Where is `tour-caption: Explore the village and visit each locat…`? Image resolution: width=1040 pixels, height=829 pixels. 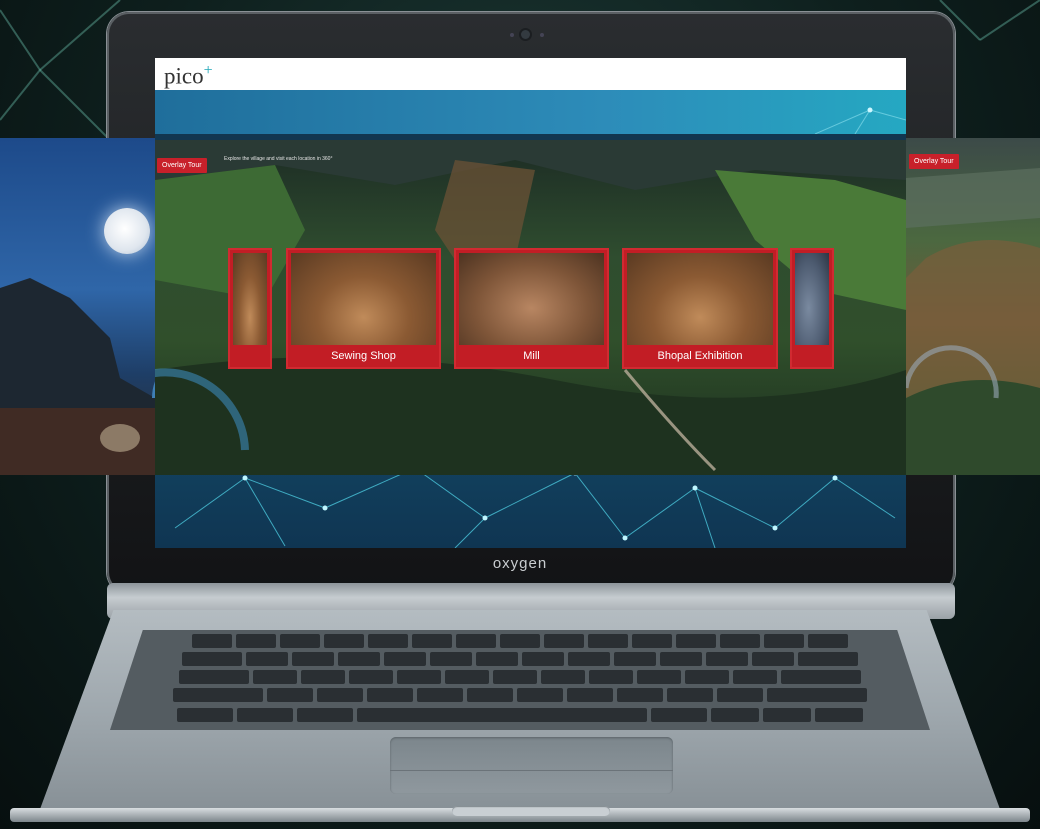
tour-caption: Explore the village and visit each locat… is located at coordinates (278, 159).